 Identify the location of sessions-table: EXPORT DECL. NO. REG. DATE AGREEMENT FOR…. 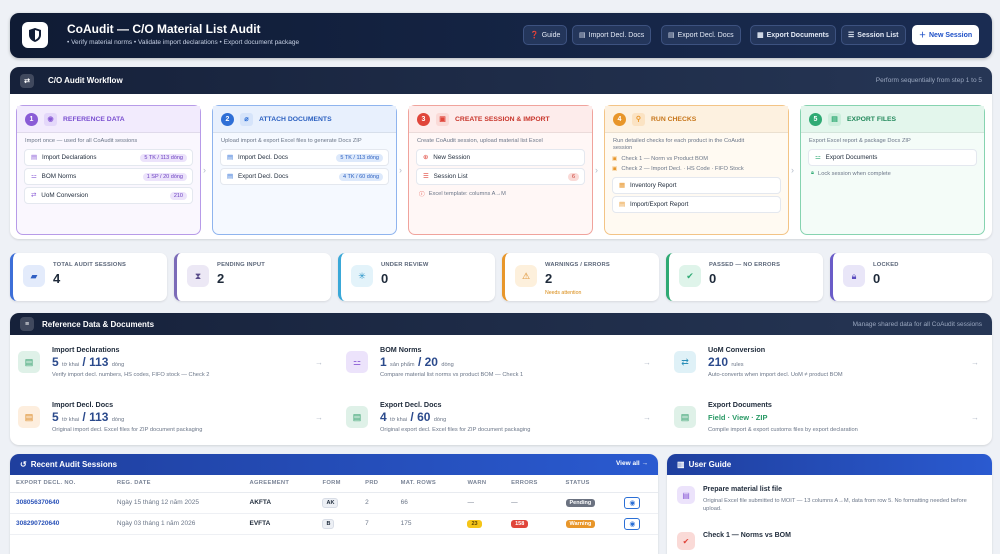
(334, 514).